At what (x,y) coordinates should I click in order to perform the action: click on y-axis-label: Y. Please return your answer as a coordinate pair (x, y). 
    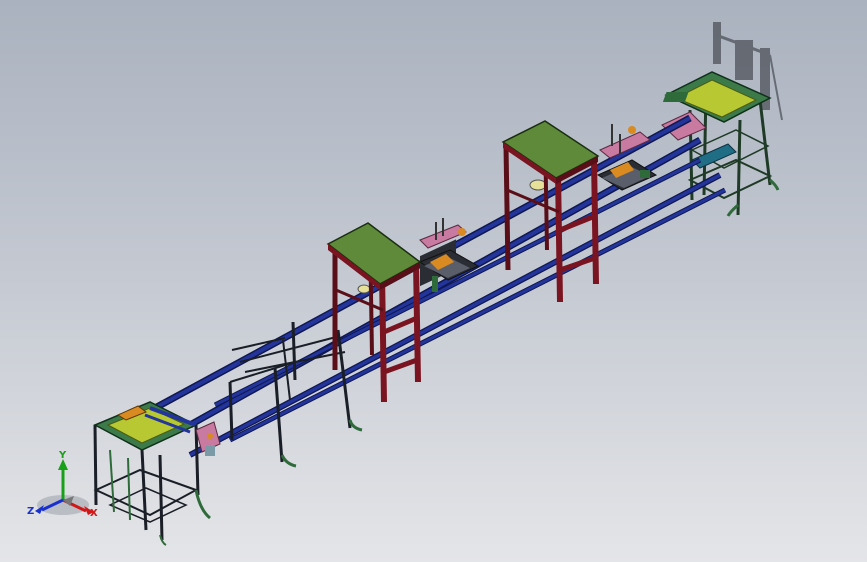
    Looking at the image, I should click on (62, 455).